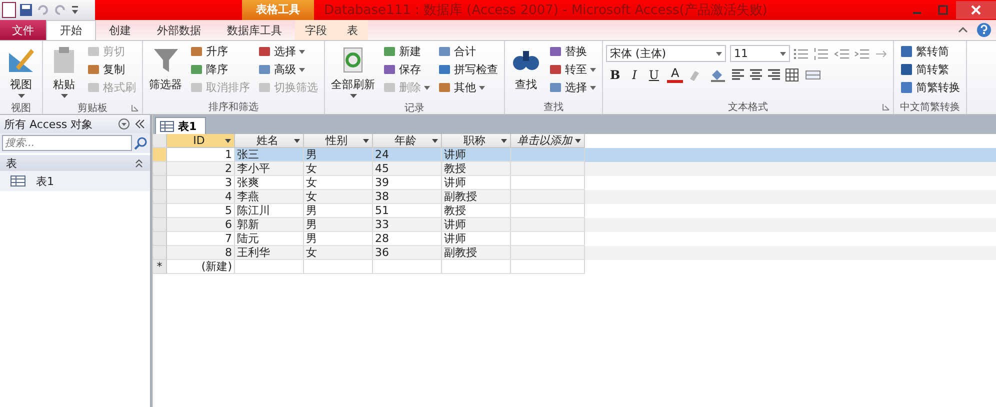 Image resolution: width=996 pixels, height=407 pixels. What do you see at coordinates (18, 181) in the screenshot?
I see `table-icon` at bounding box center [18, 181].